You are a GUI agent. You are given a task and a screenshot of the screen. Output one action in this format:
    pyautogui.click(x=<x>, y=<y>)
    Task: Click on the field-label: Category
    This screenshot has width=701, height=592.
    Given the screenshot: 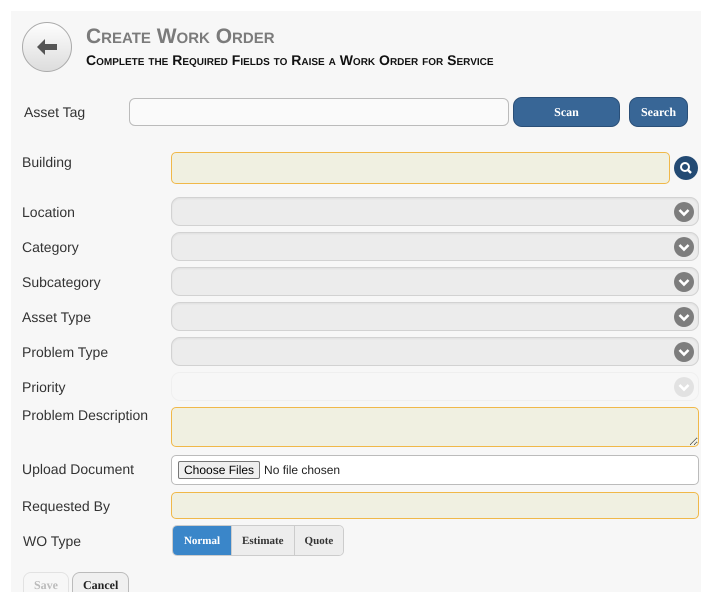 What is the action you would take?
    pyautogui.click(x=51, y=246)
    